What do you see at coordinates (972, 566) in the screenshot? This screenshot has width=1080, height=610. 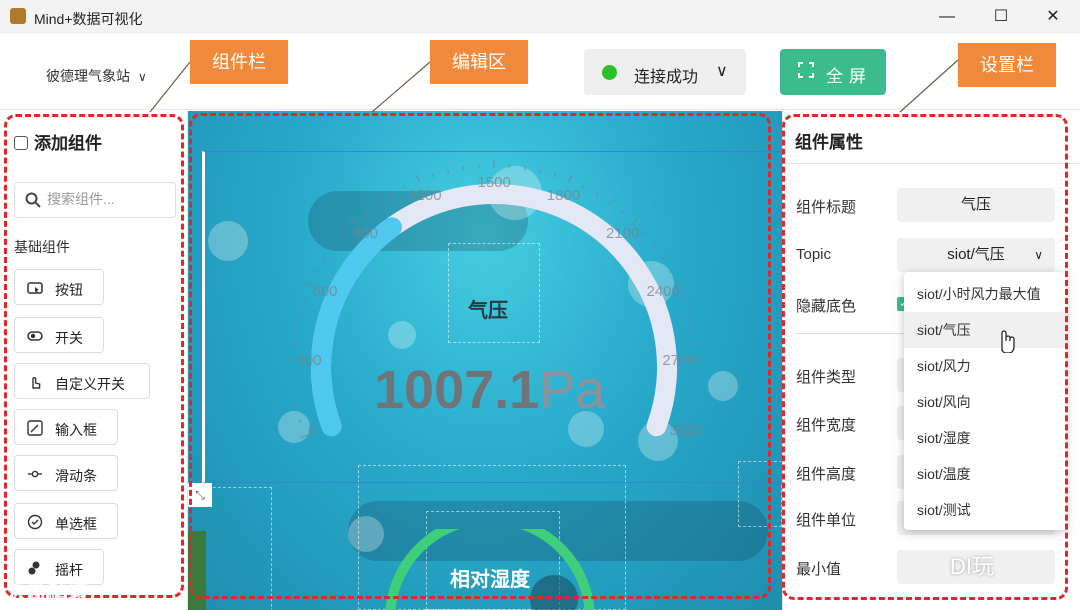 I see `watermark-right: DI玩` at bounding box center [972, 566].